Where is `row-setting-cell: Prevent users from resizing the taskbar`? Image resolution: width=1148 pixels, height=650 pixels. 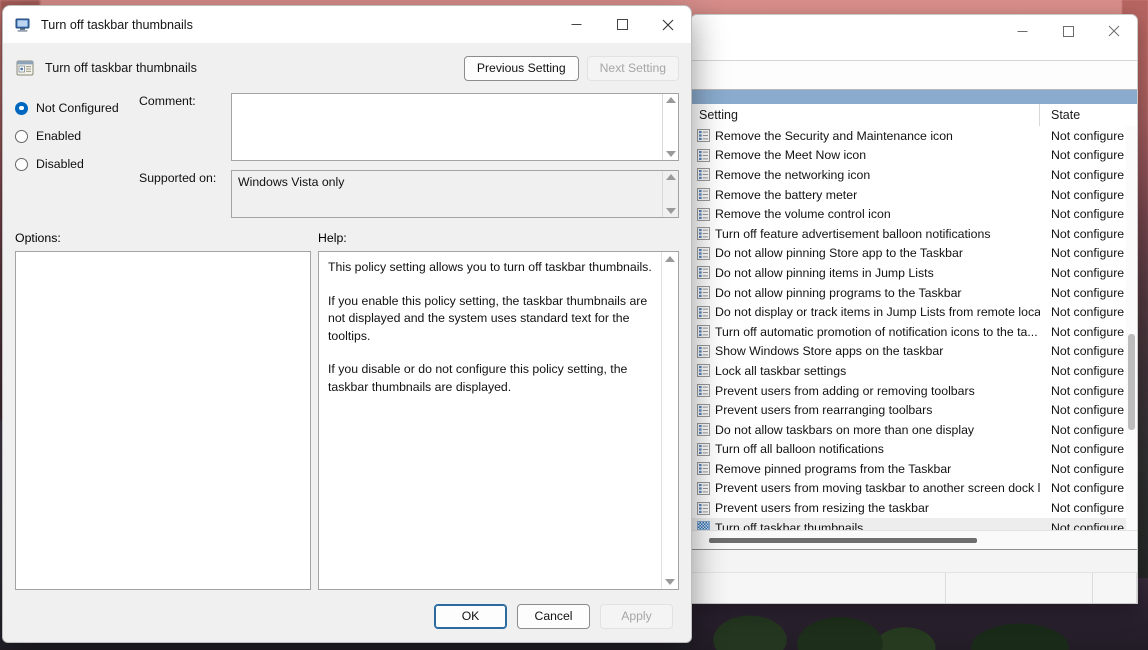
row-setting-cell: Prevent users from resizing the taskbar is located at coordinates (865, 508).